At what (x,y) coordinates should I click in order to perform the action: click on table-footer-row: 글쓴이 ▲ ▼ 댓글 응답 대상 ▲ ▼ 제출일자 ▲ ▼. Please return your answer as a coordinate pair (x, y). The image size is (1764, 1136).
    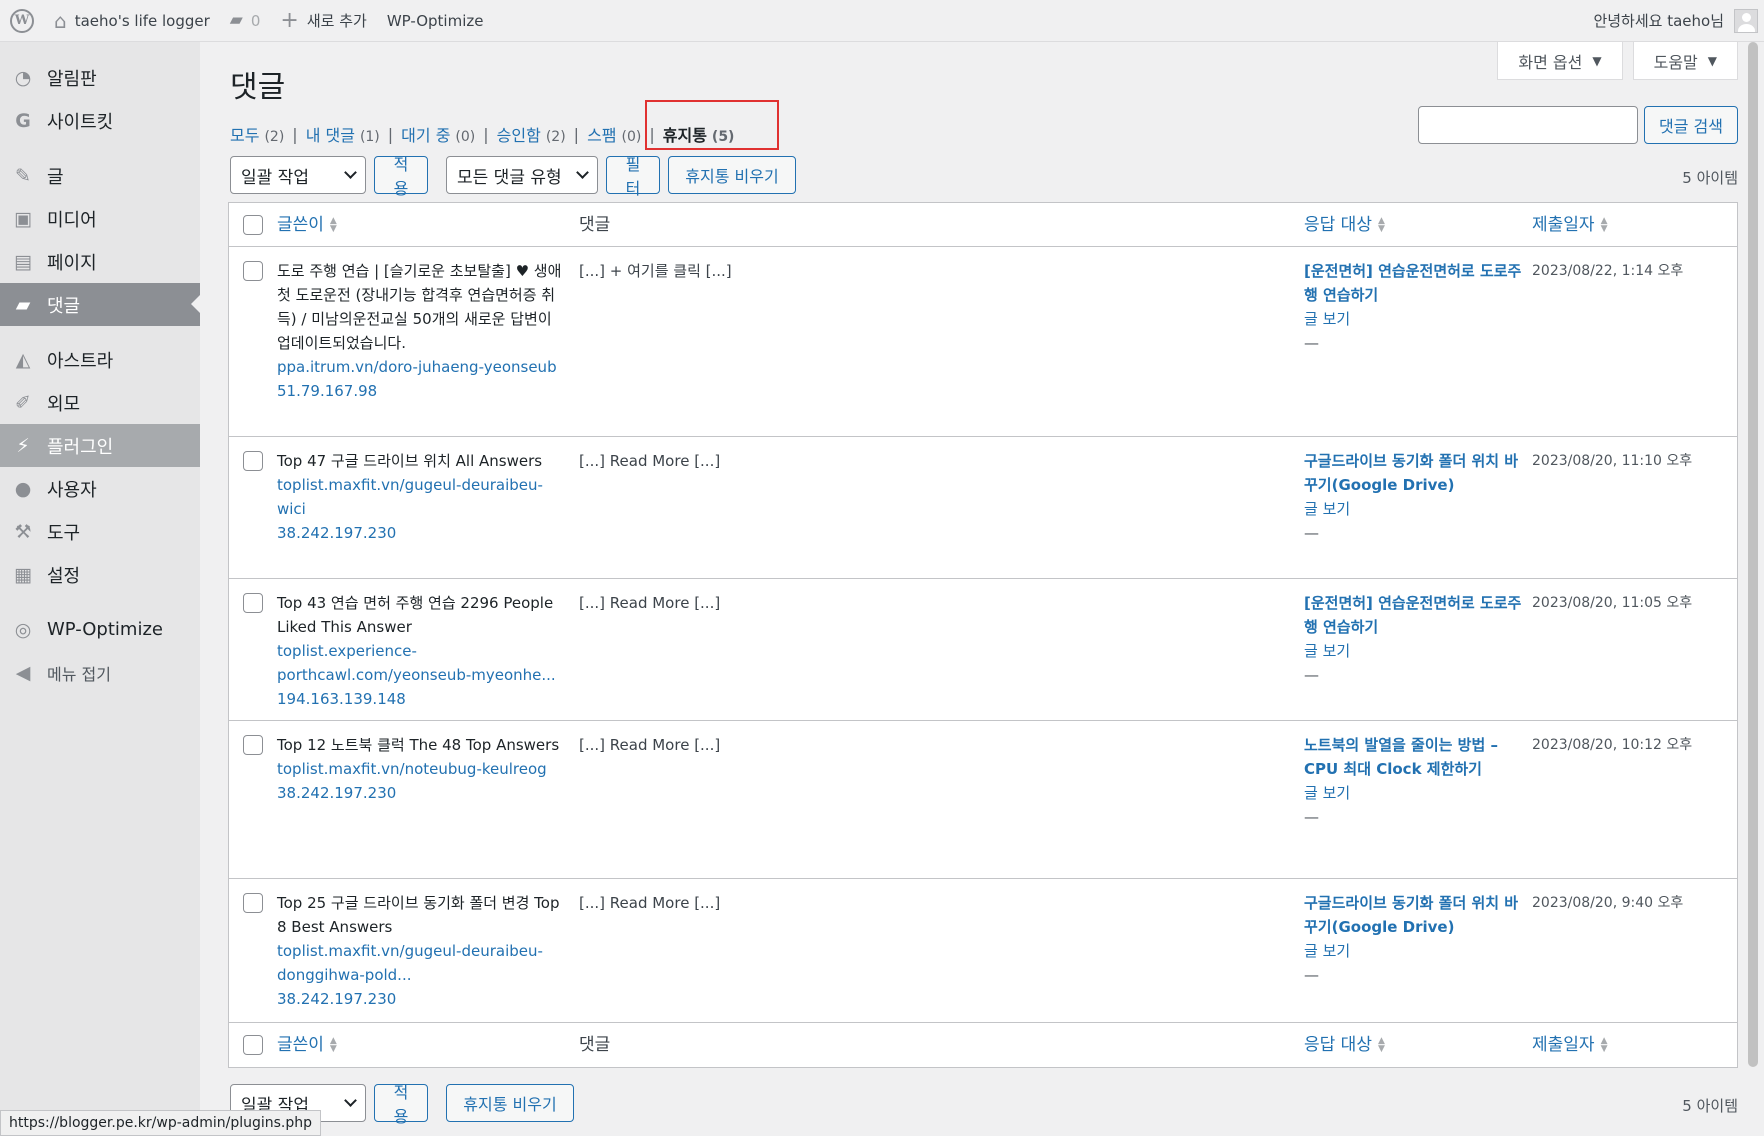
    Looking at the image, I should click on (983, 1045).